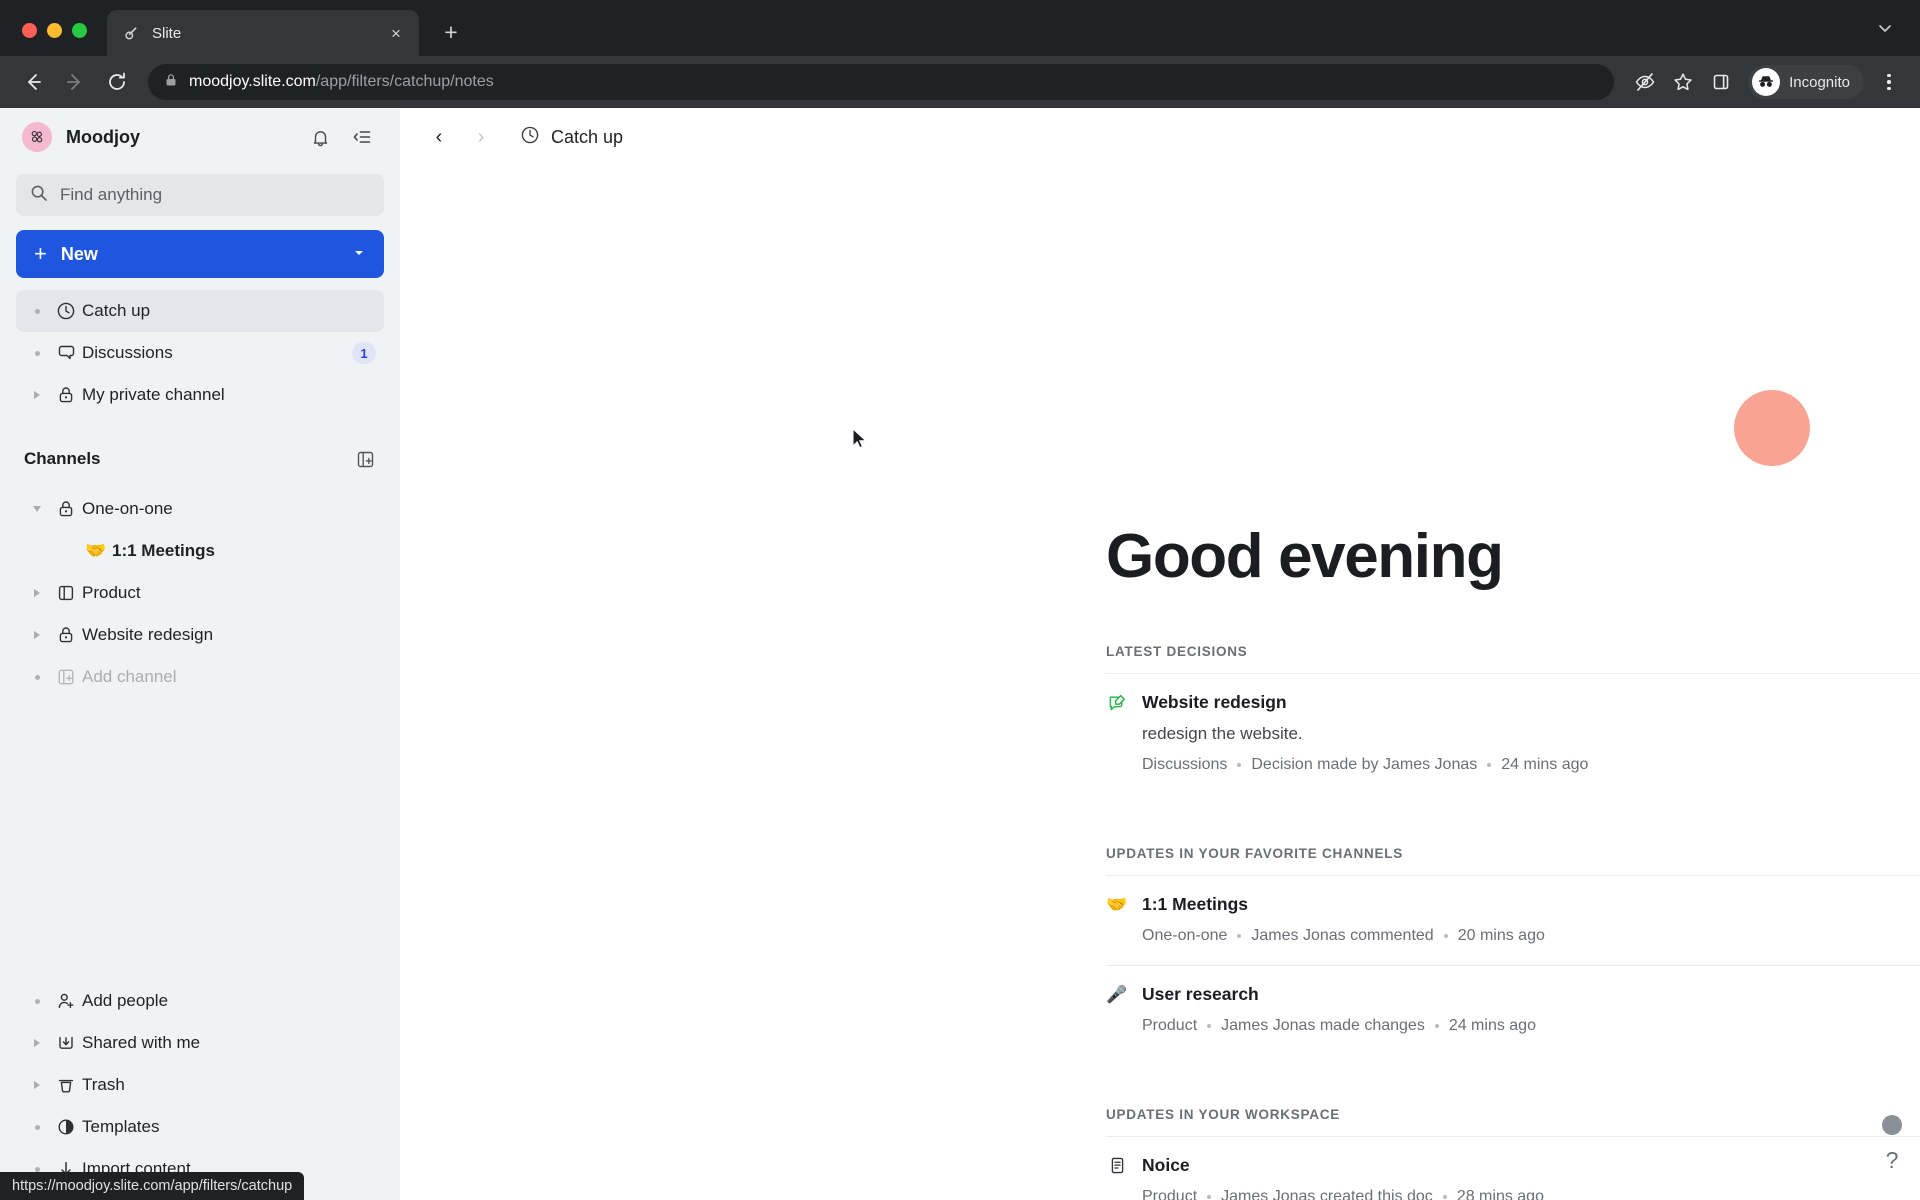  Describe the element at coordinates (66, 311) in the screenshot. I see `clock-icon` at that location.